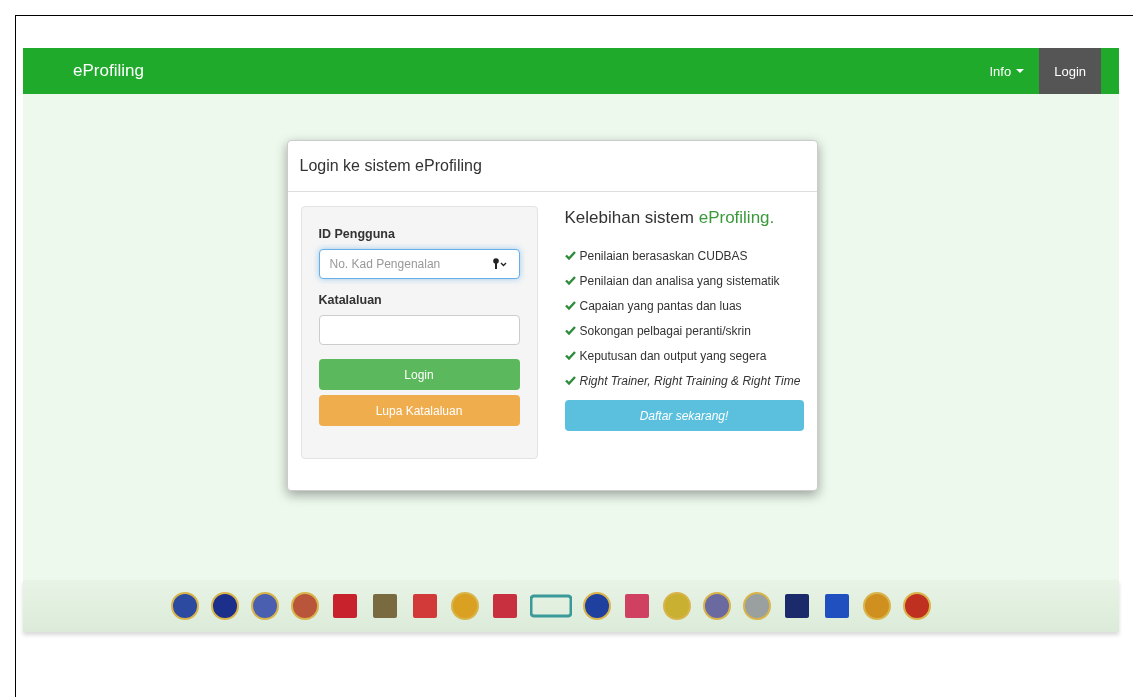 The image size is (1133, 697). What do you see at coordinates (499, 264) in the screenshot?
I see `key-icon` at bounding box center [499, 264].